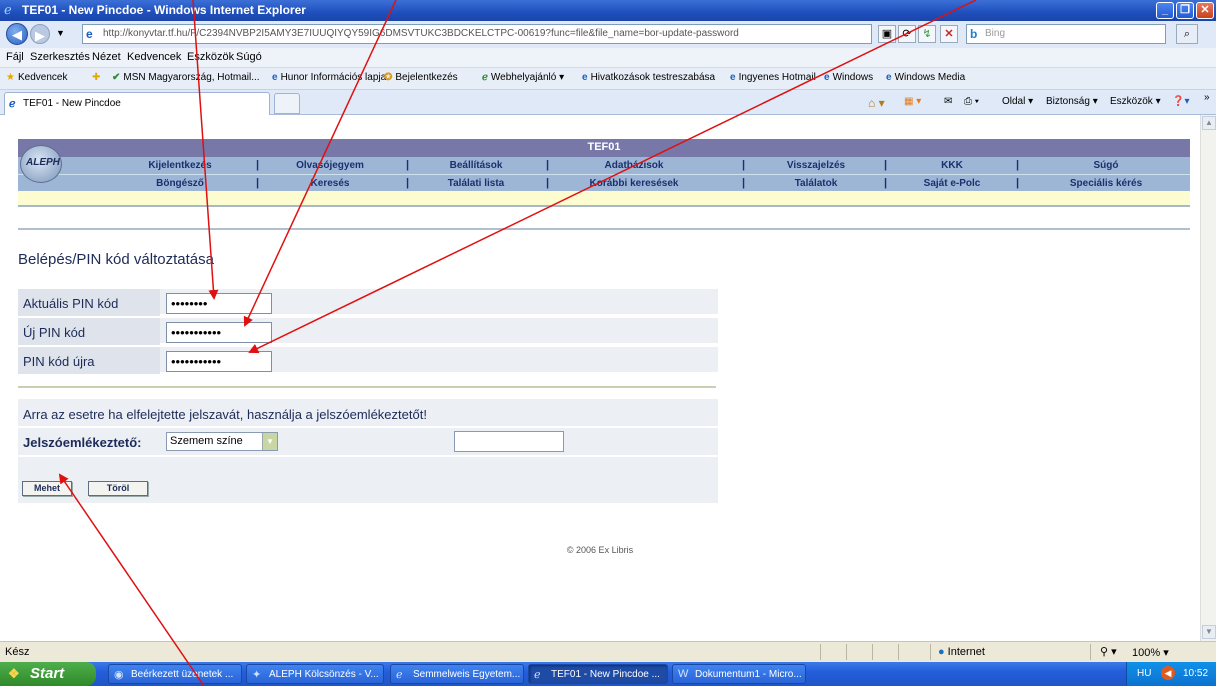 The height and width of the screenshot is (686, 1216). Describe the element at coordinates (1209, 123) in the screenshot. I see `scroll-up-icon: ▲` at that location.